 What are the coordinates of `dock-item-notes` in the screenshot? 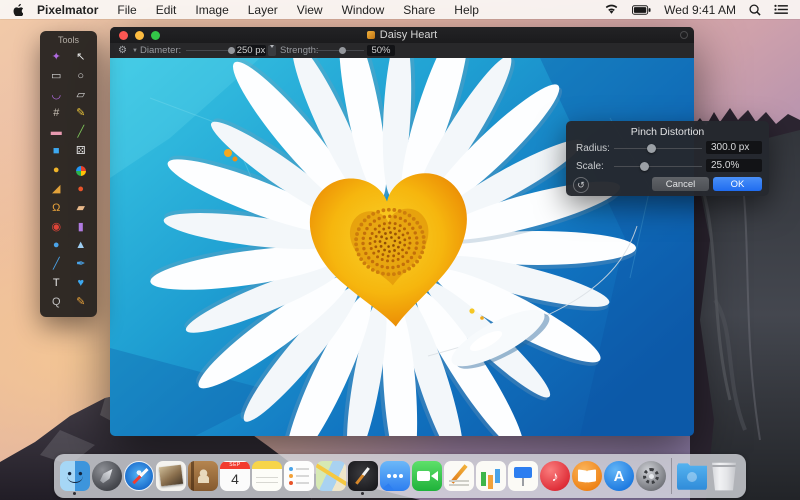 It's located at (267, 476).